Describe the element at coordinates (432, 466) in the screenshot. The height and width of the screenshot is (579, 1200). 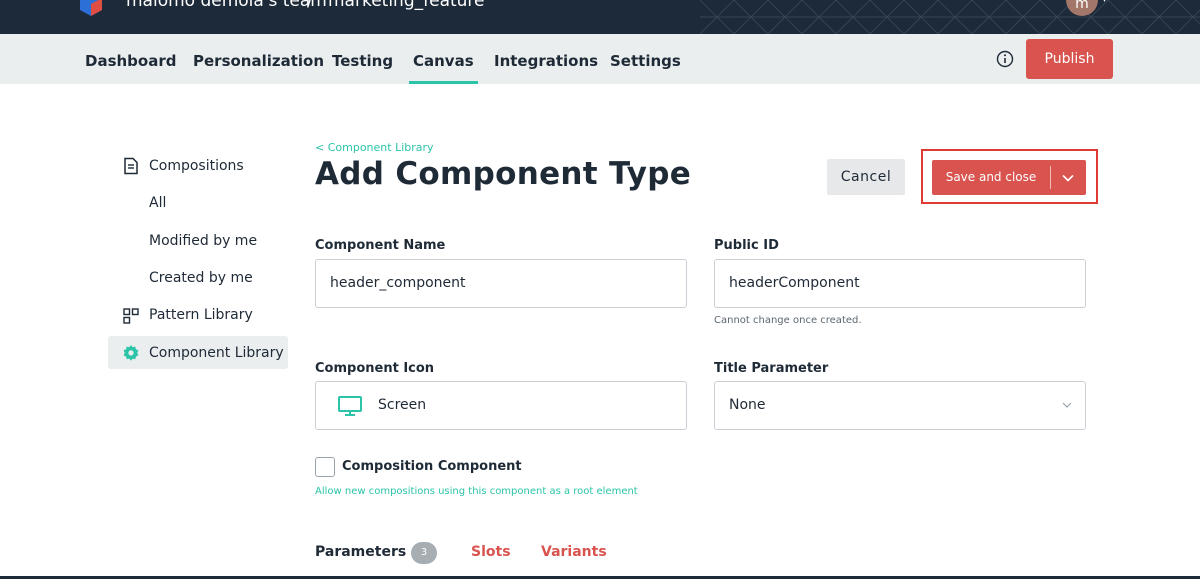
I see `composition-component-label: Composition Component` at that location.